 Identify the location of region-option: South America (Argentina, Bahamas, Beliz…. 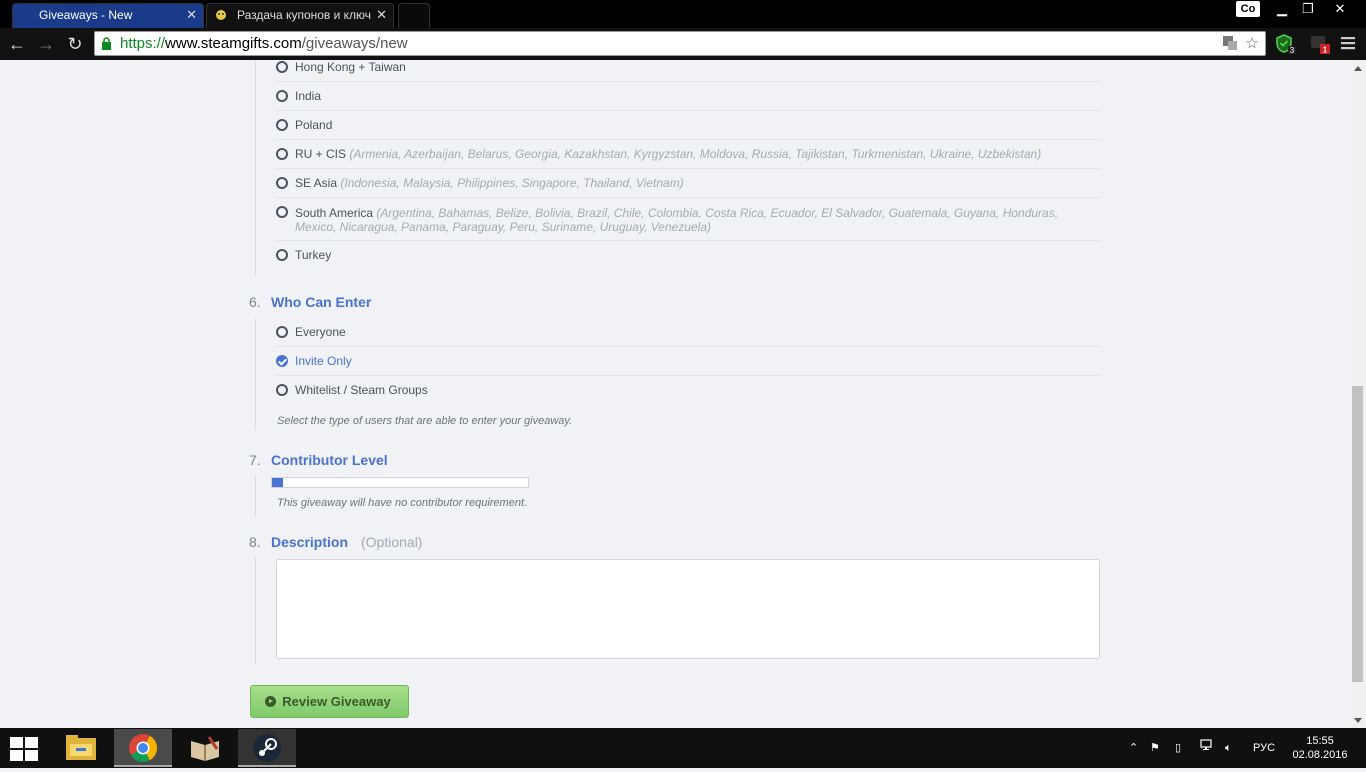
(688, 219).